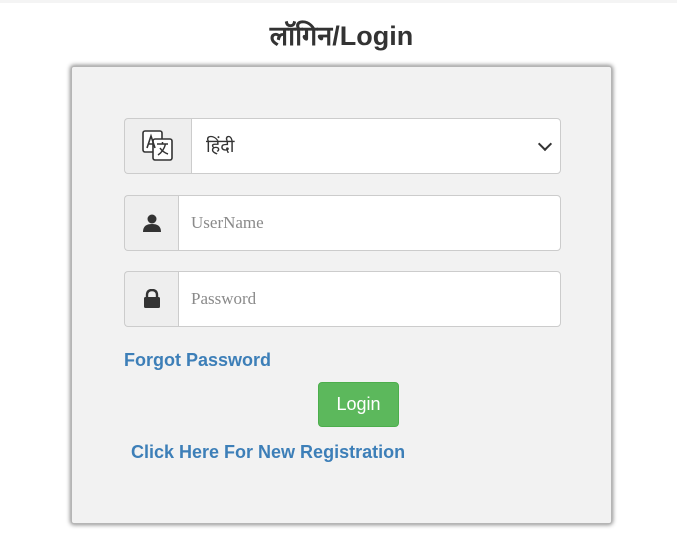 The image size is (677, 560). I want to click on password-field-group, so click(342, 299).